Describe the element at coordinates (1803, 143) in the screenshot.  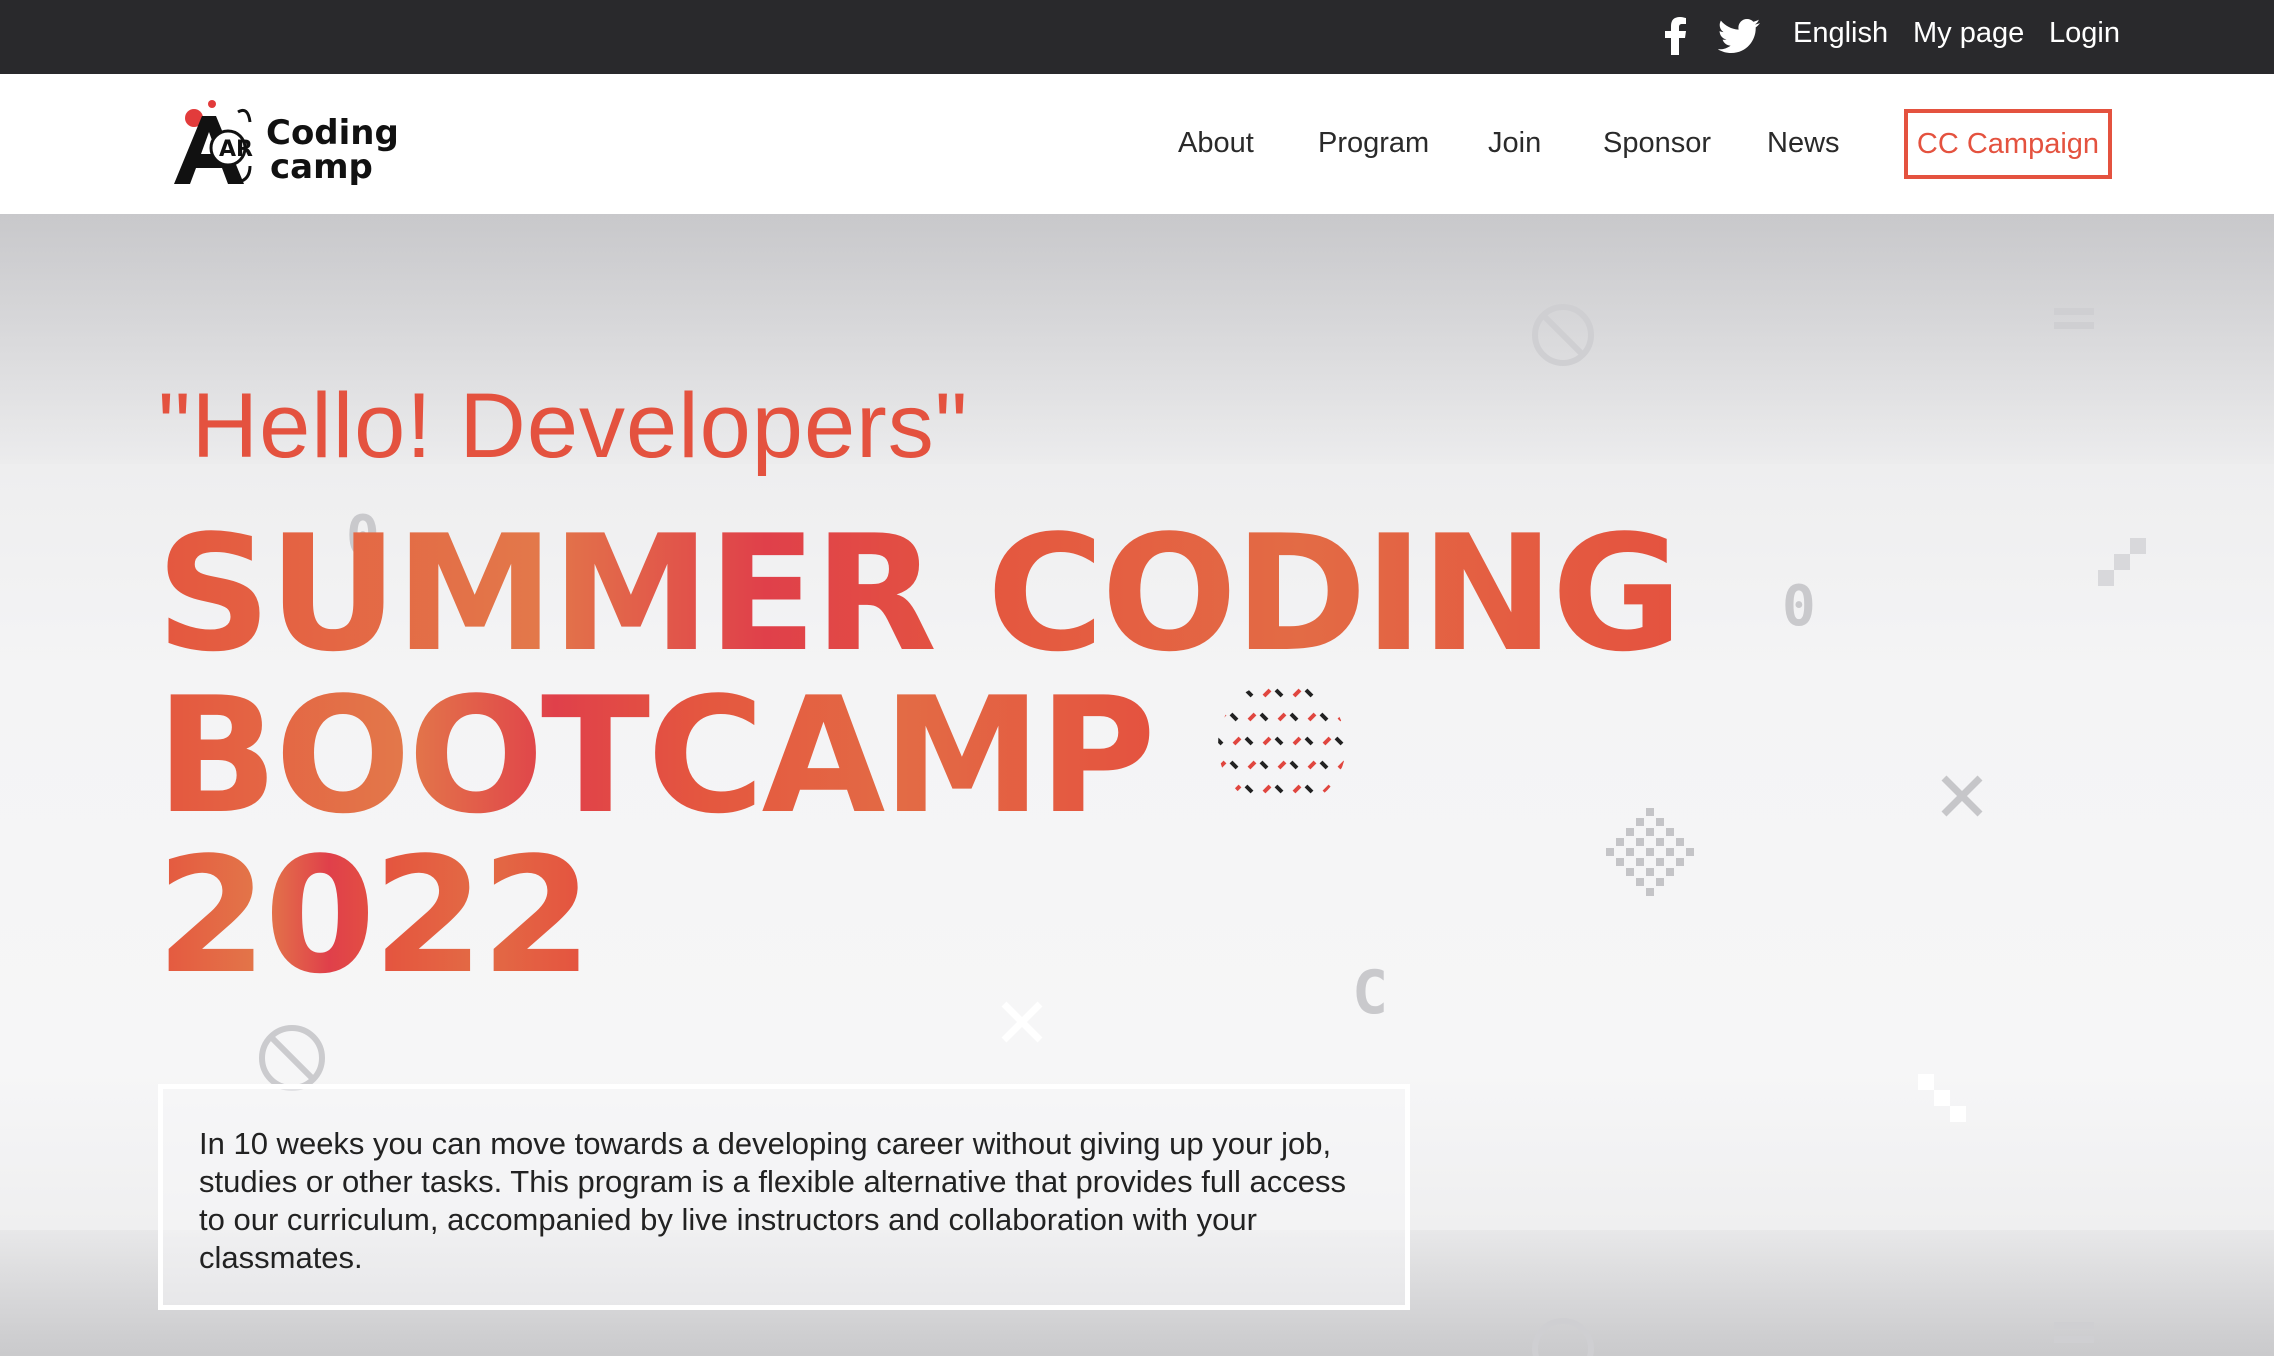
I see `nav-news: News` at that location.